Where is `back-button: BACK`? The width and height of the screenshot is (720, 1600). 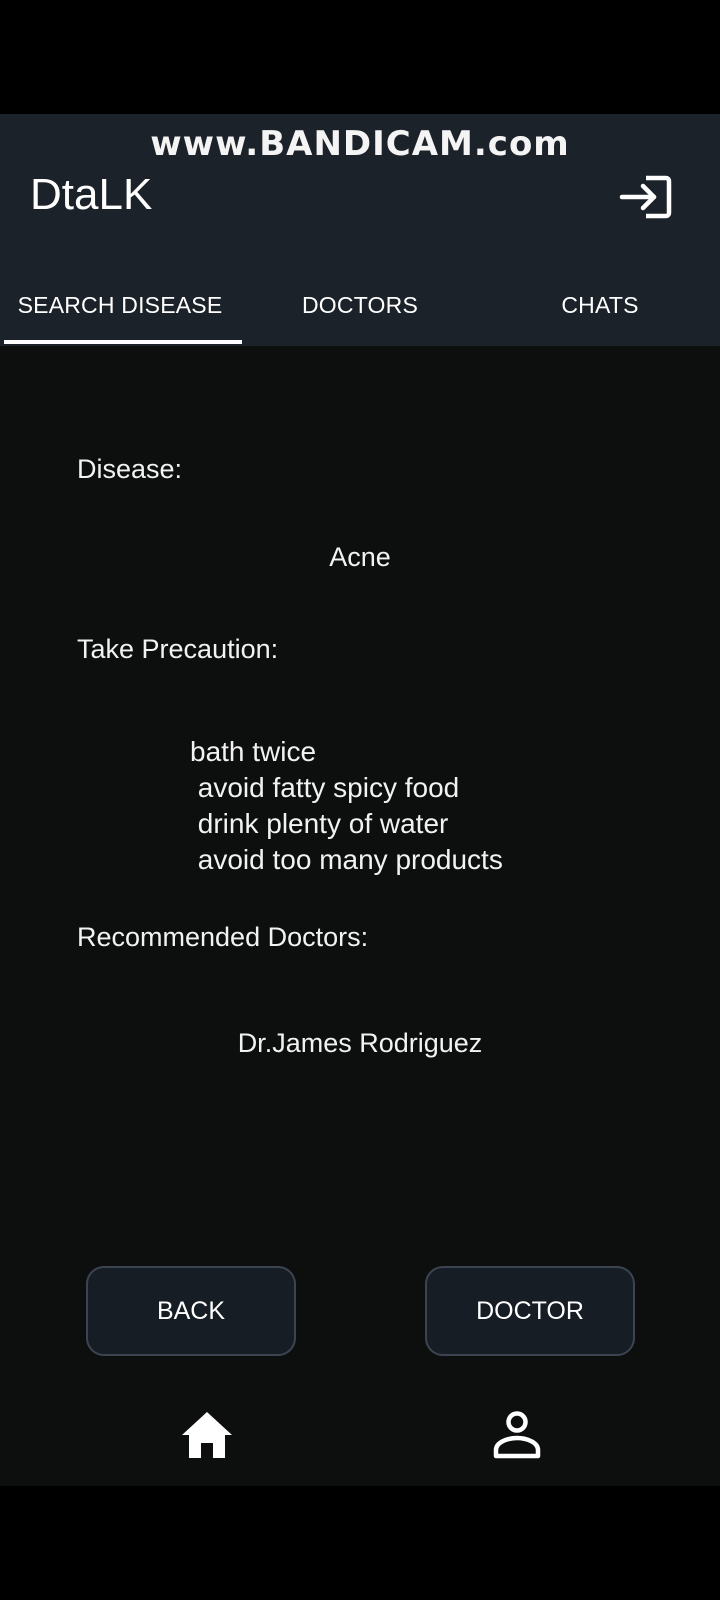
back-button: BACK is located at coordinates (191, 1311).